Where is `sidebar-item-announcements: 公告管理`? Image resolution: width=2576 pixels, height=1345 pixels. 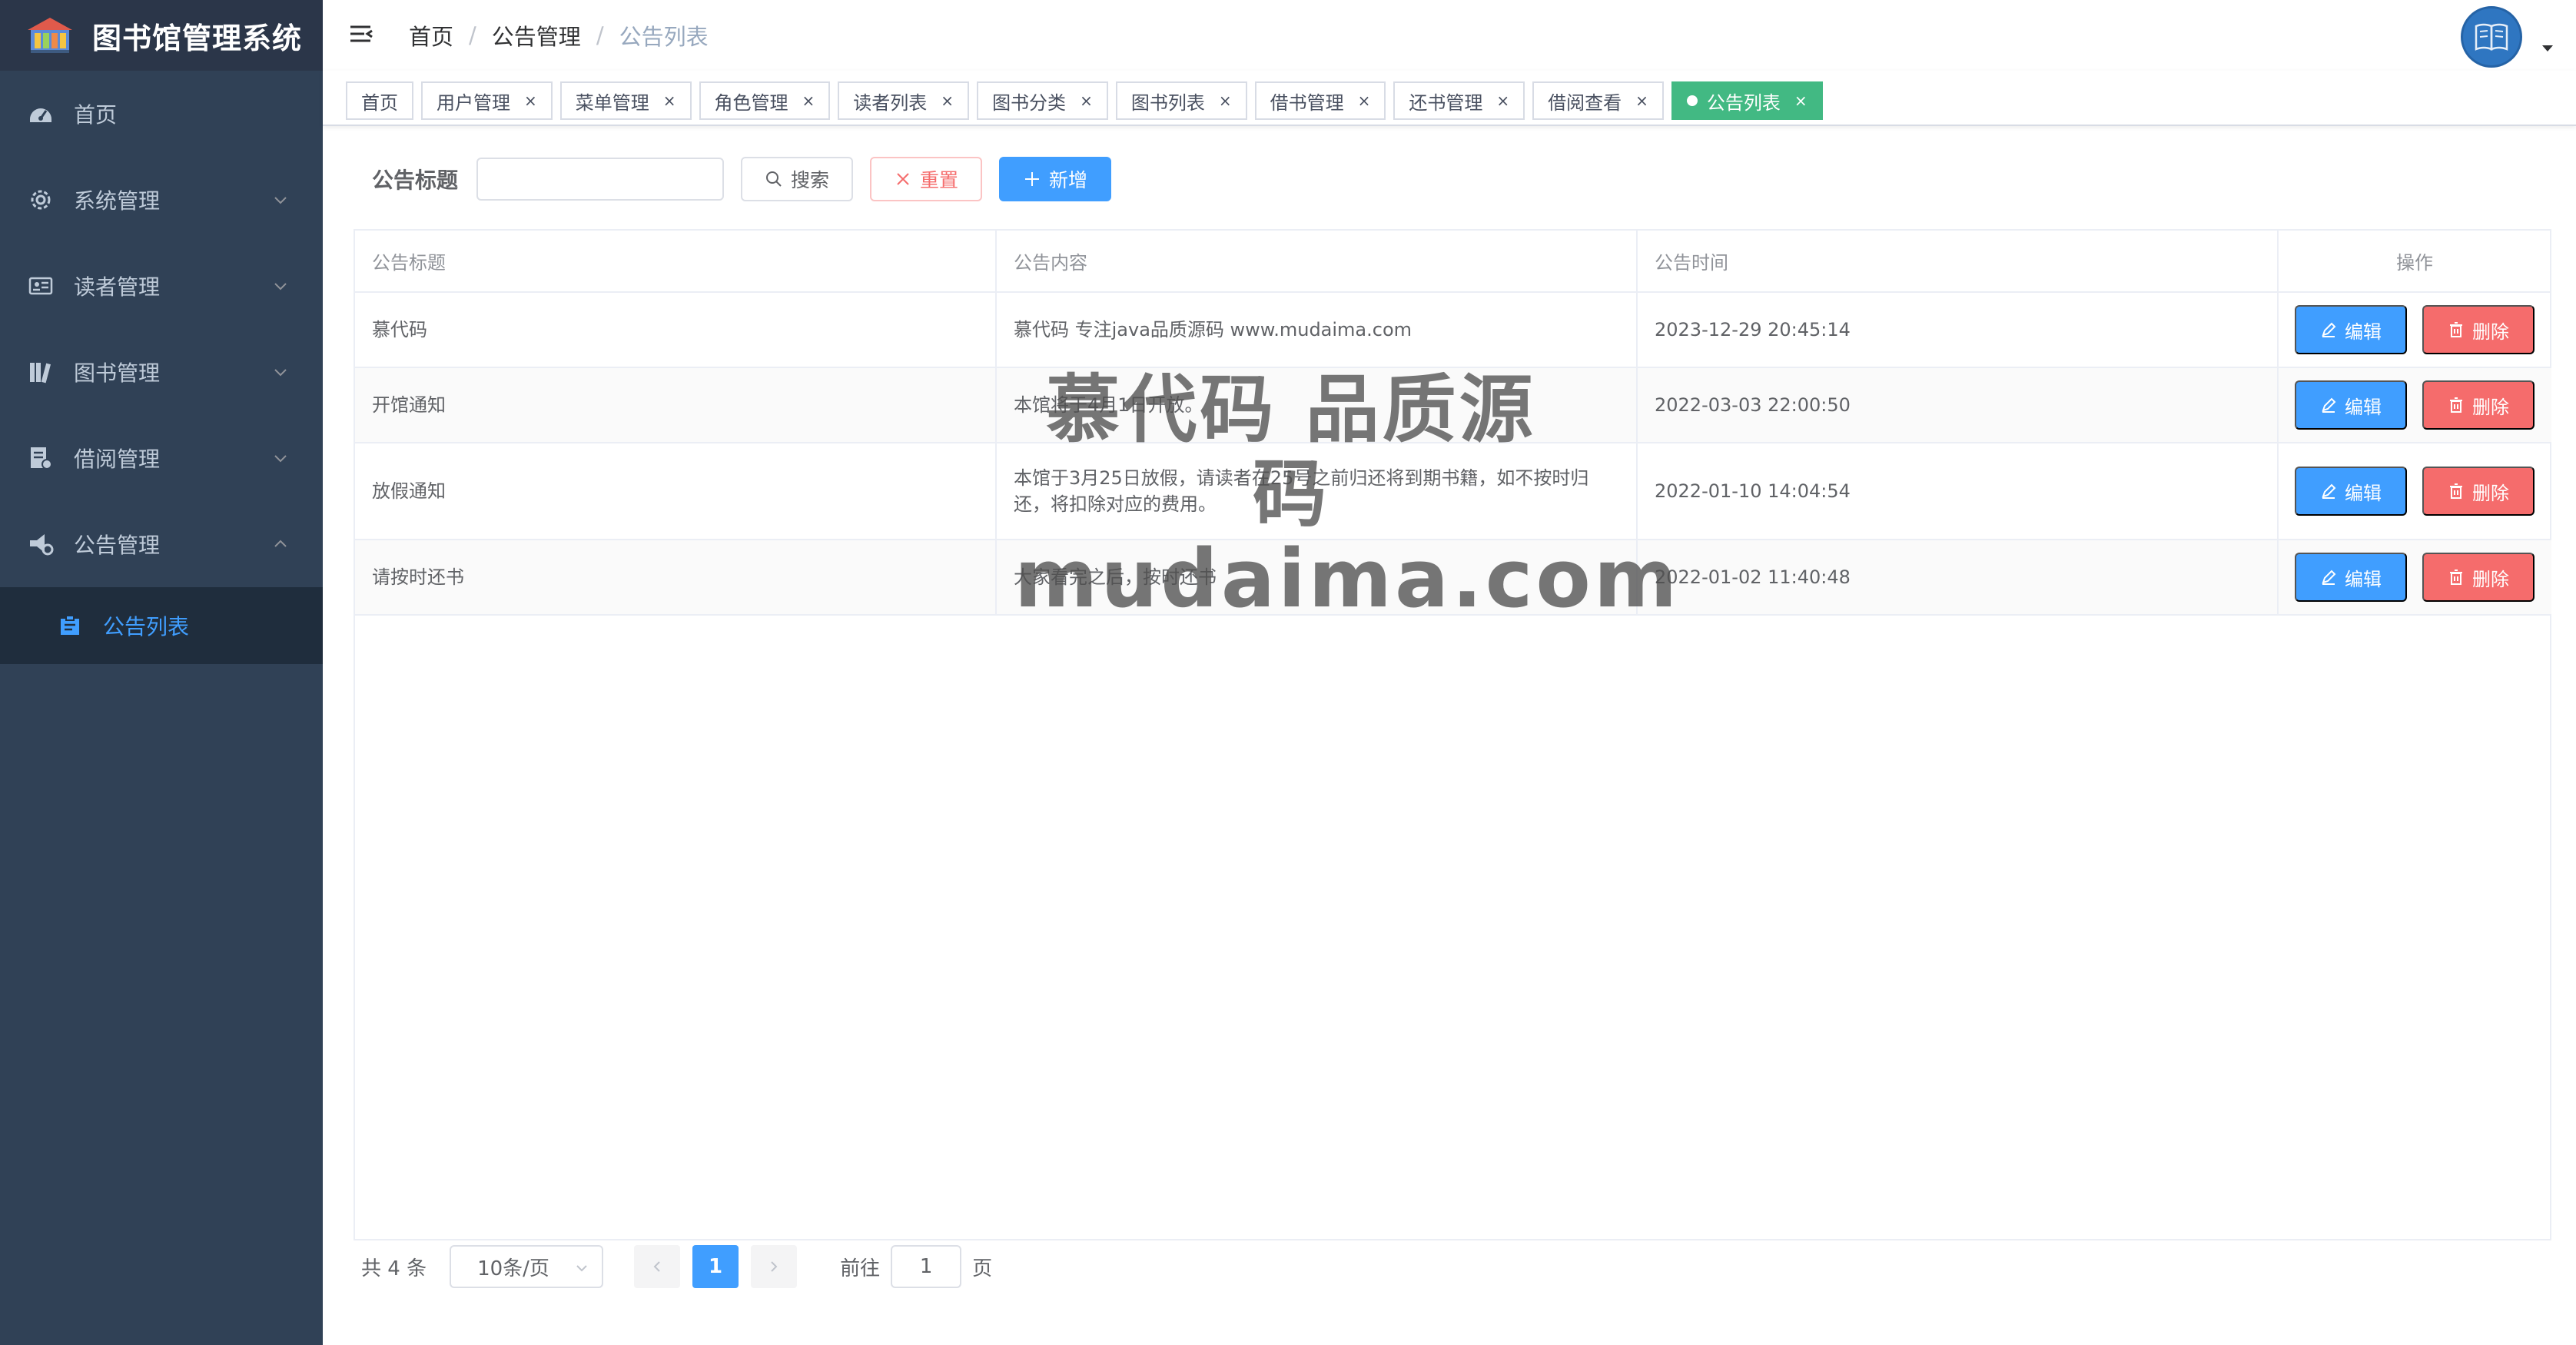 sidebar-item-announcements: 公告管理 is located at coordinates (161, 544).